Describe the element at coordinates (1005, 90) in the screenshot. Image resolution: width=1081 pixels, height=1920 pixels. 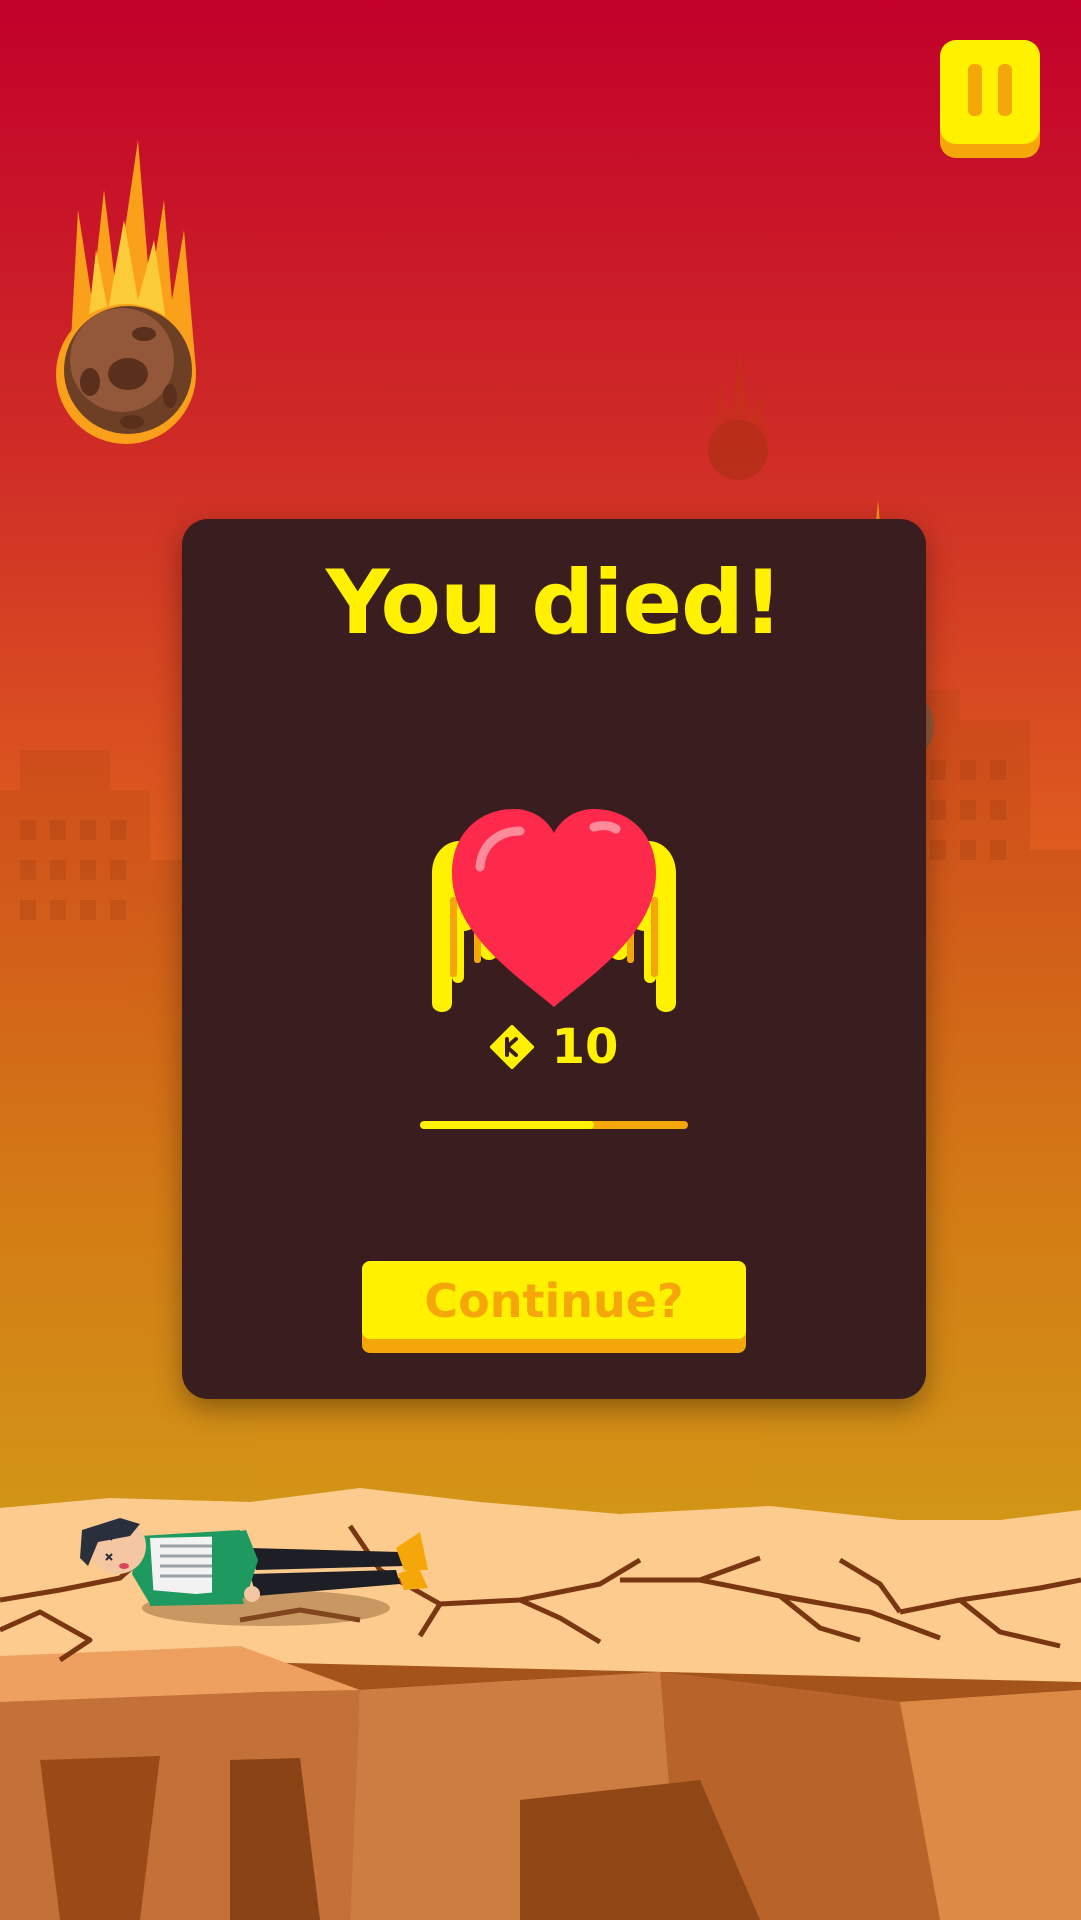
I see `pause-bar-right` at that location.